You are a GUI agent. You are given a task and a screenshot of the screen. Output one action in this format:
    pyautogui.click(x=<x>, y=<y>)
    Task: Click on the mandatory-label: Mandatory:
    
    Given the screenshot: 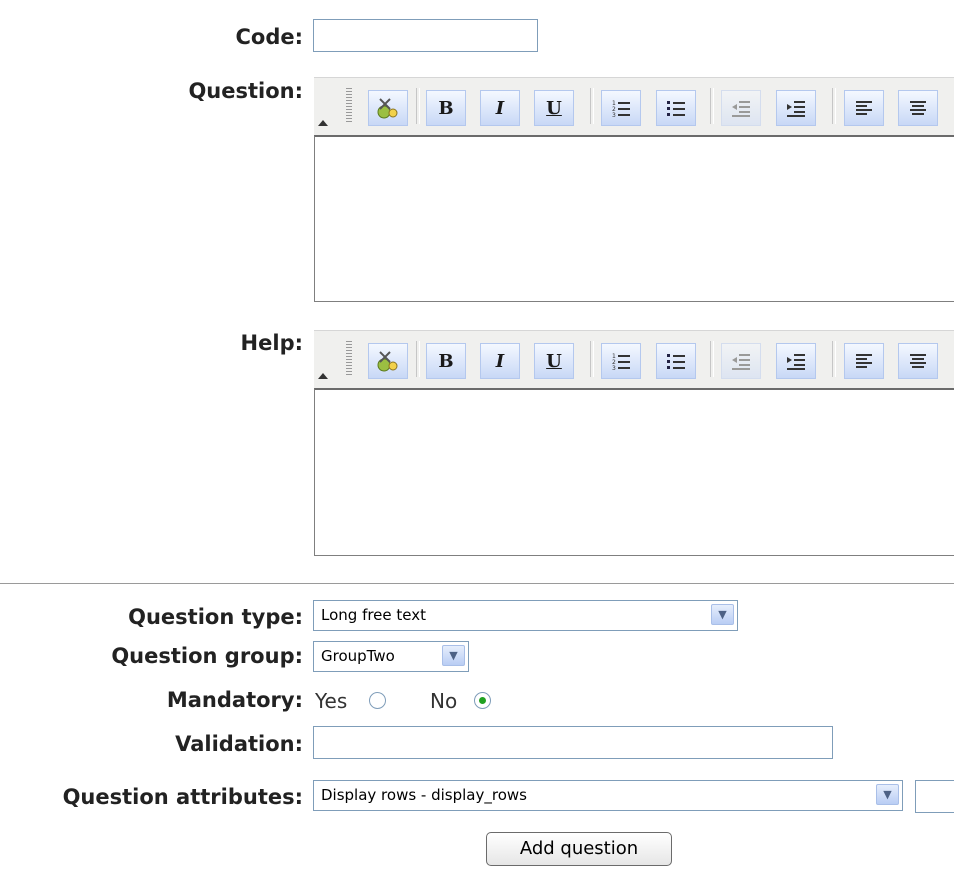 What is the action you would take?
    pyautogui.click(x=234, y=700)
    